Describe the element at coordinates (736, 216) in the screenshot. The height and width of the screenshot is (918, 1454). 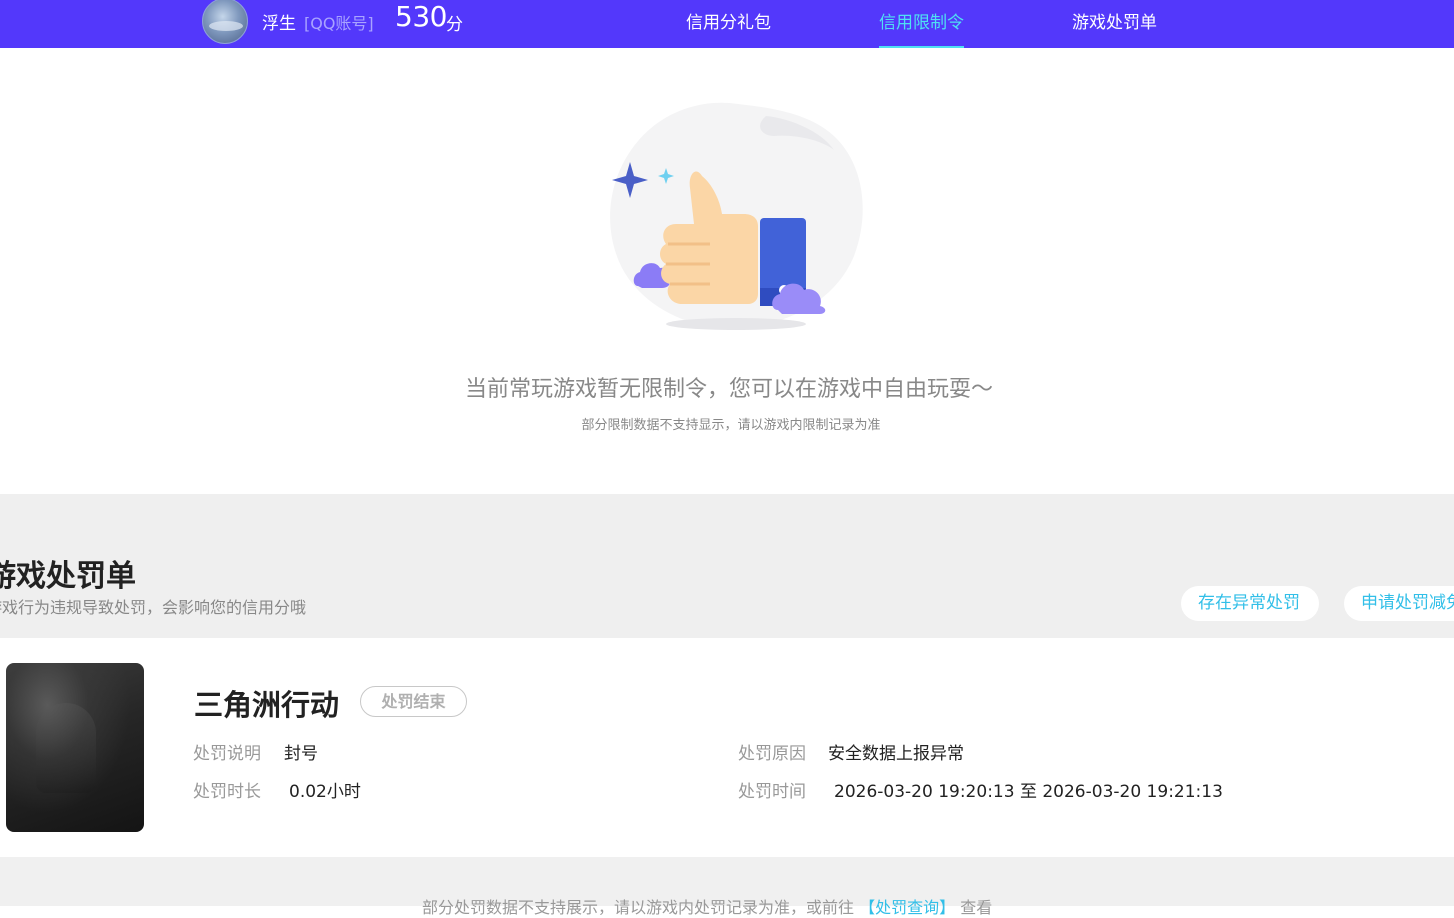
I see `thumbs-up-illustration` at that location.